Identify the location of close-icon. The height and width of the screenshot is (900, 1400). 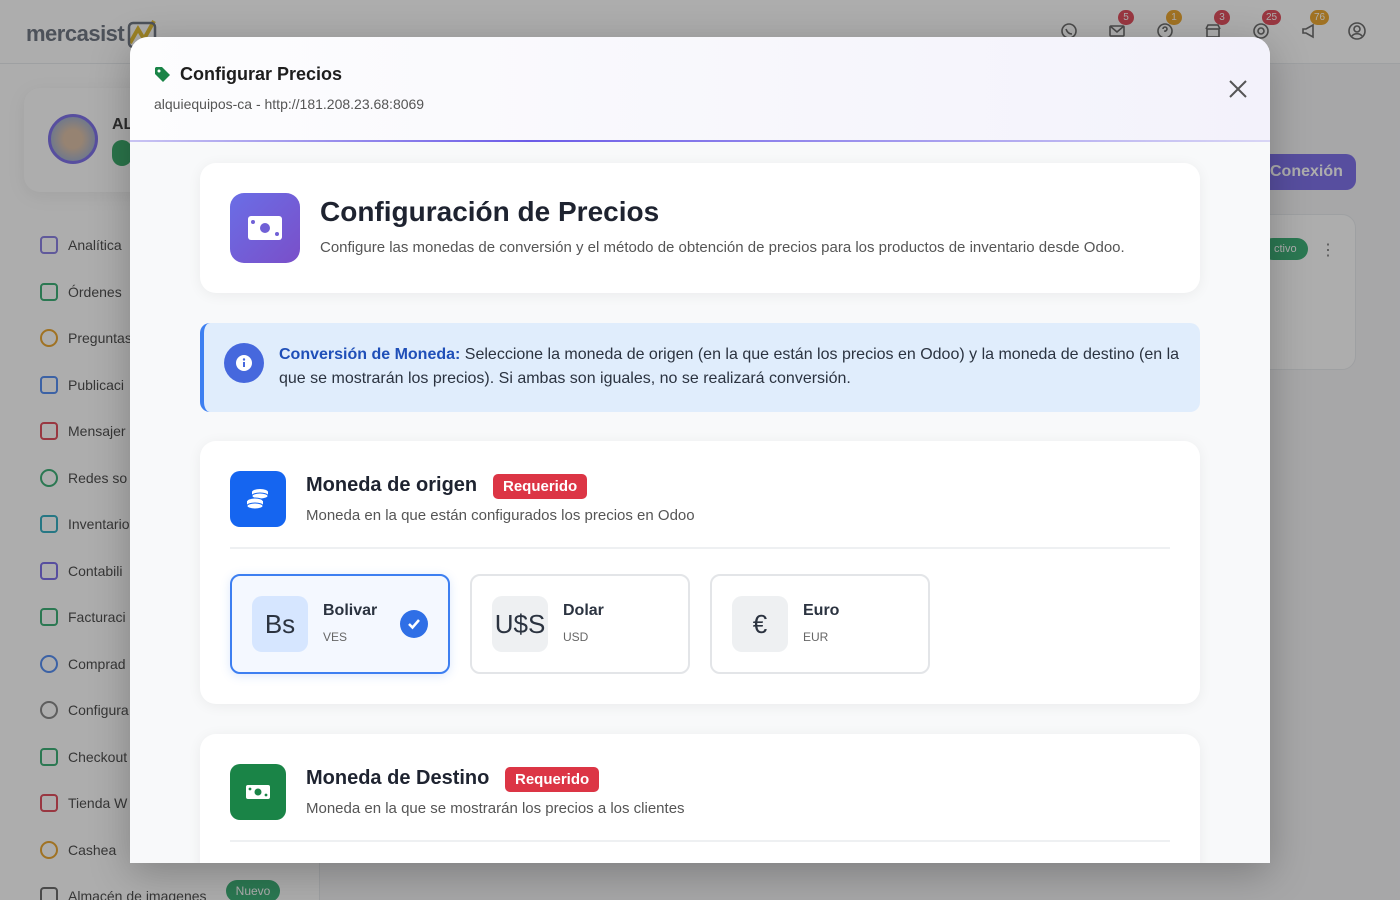
(1238, 89).